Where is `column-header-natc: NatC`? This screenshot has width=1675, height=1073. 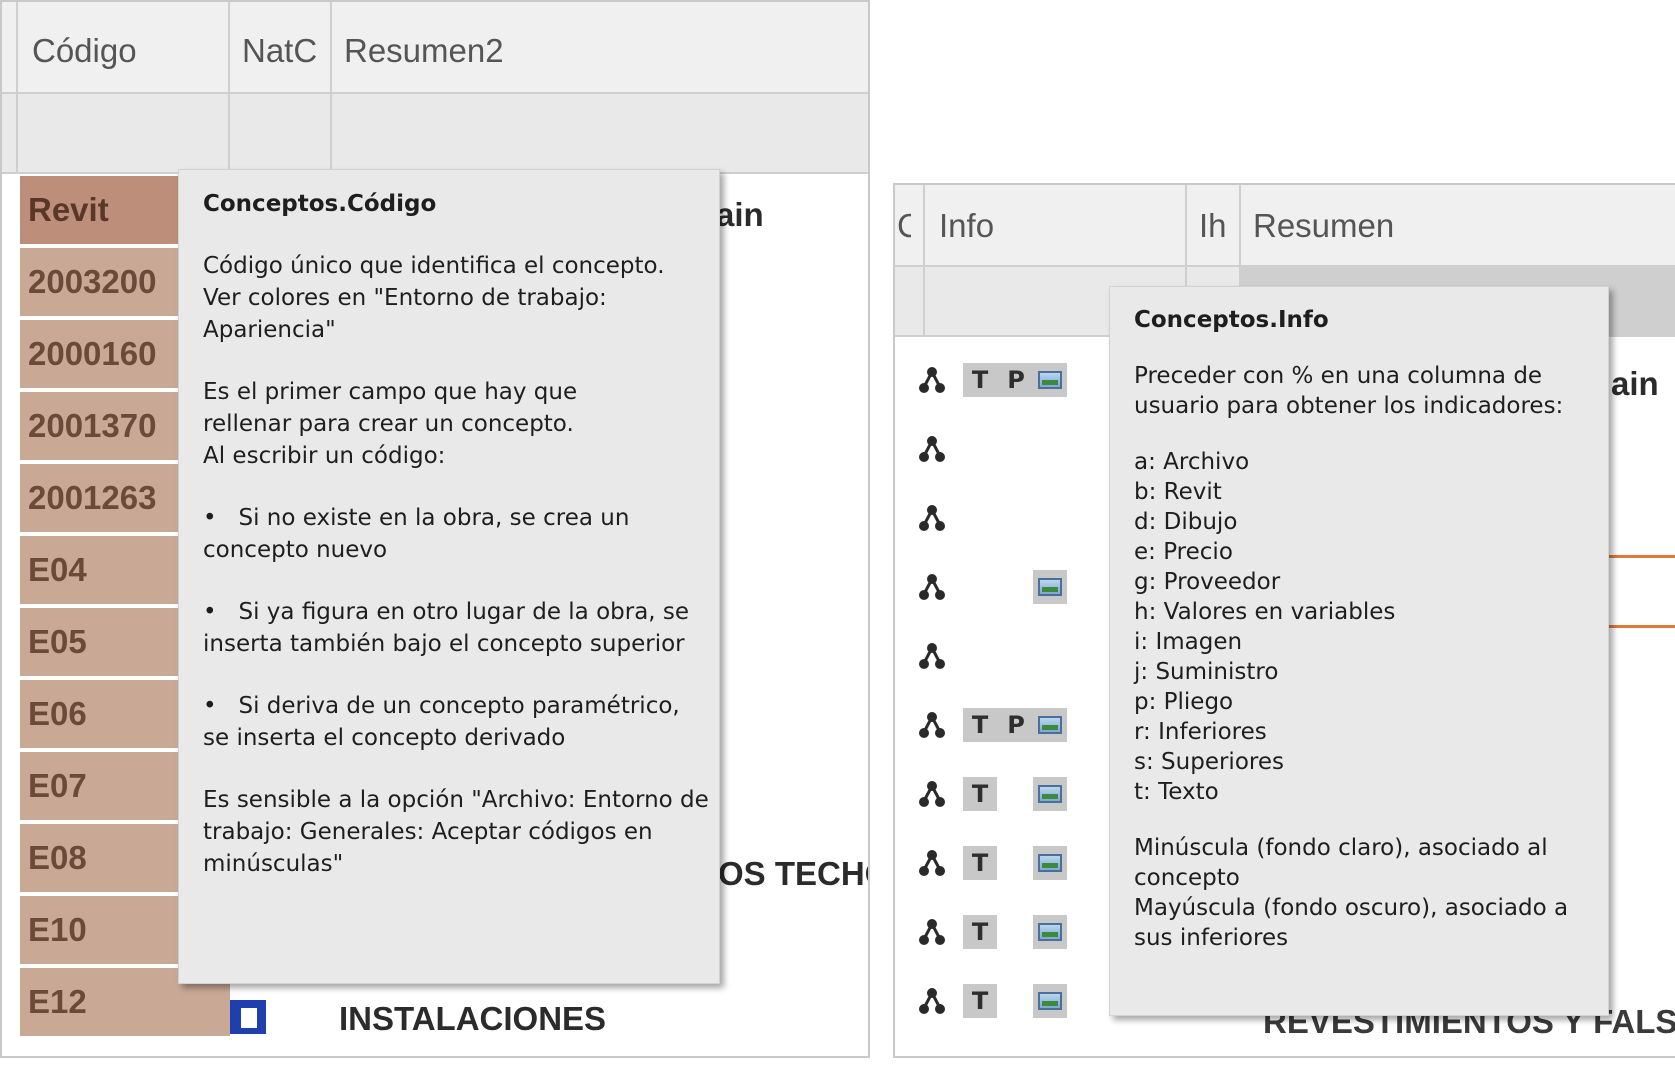 column-header-natc: NatC is located at coordinates (279, 51).